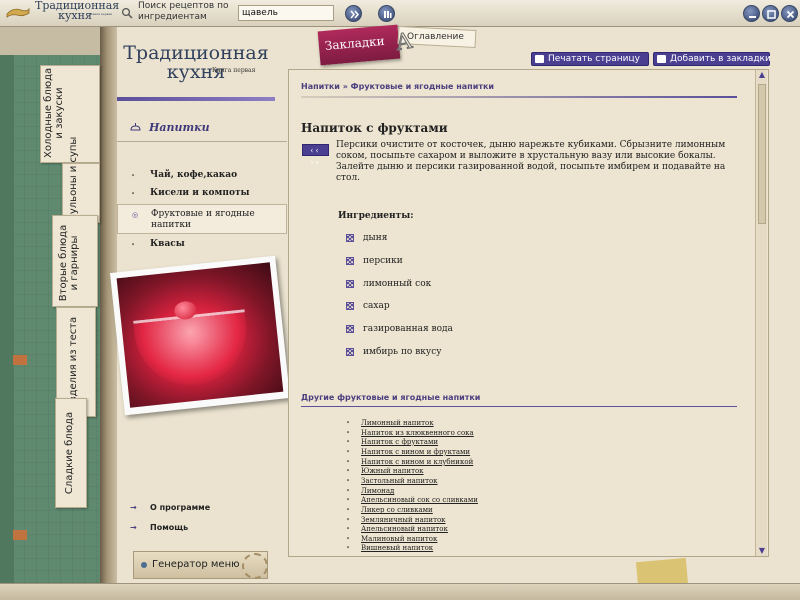 This screenshot has height=600, width=800. Describe the element at coordinates (752, 17) in the screenshot. I see `minimize-icon` at that location.